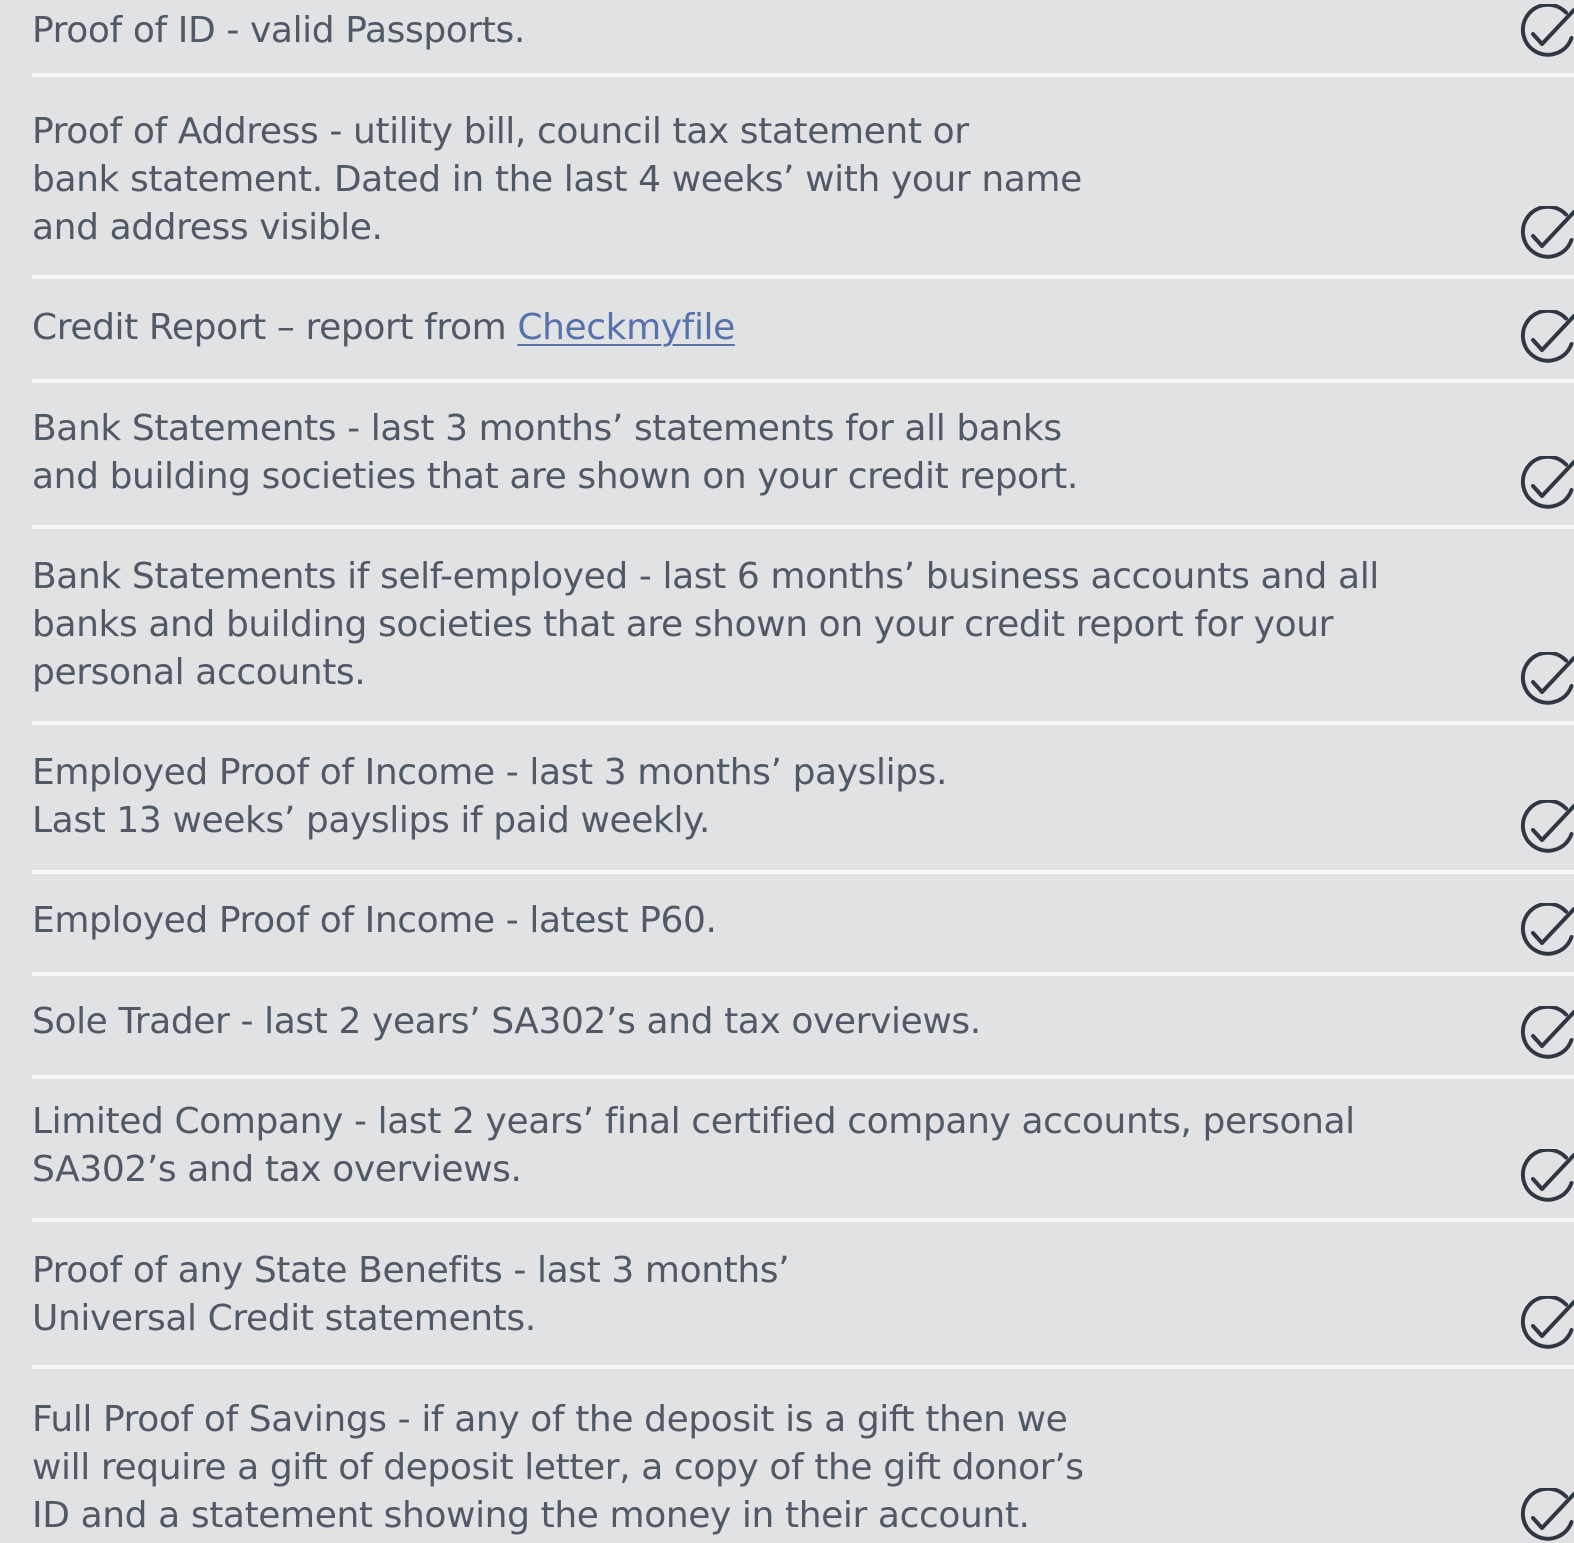 The width and height of the screenshot is (1574, 1543). What do you see at coordinates (199, 672) in the screenshot?
I see `item-line: personal accounts.` at bounding box center [199, 672].